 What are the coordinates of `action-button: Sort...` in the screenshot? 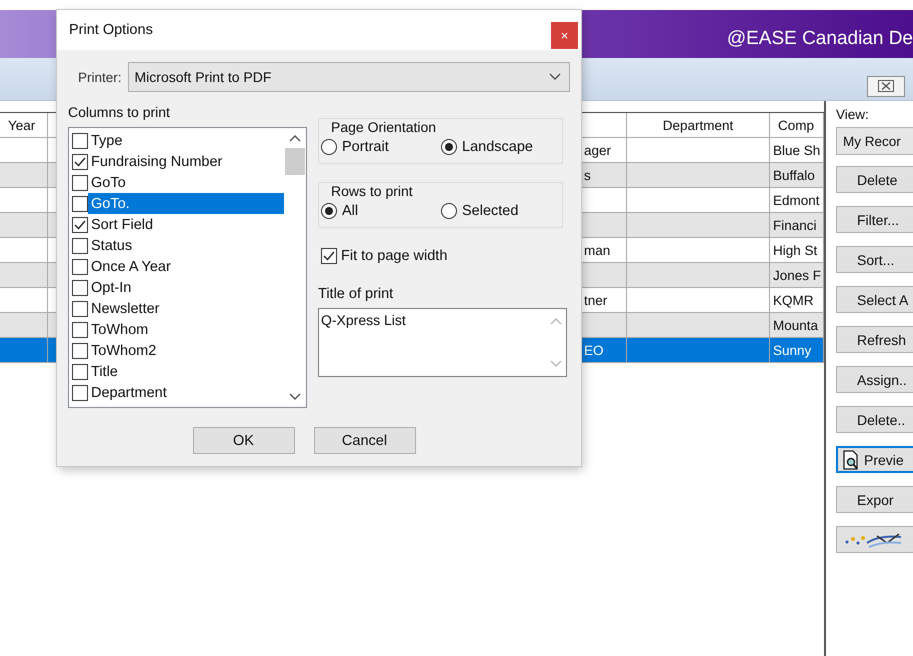 It's located at (874, 259).